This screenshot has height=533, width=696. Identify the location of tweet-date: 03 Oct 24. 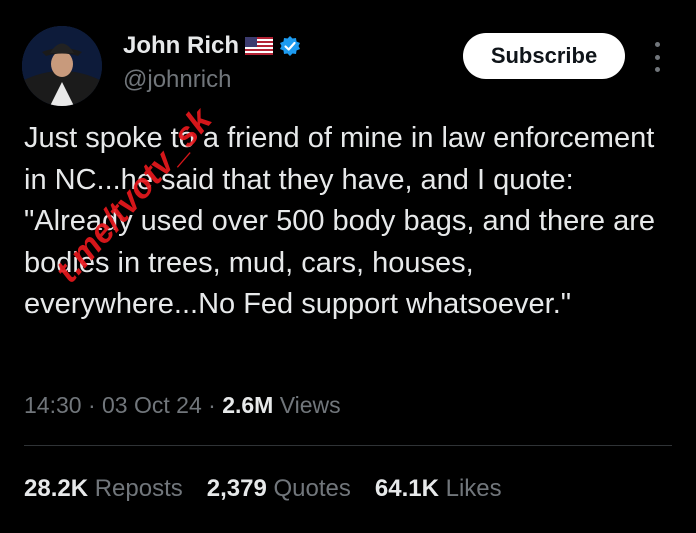
(152, 405).